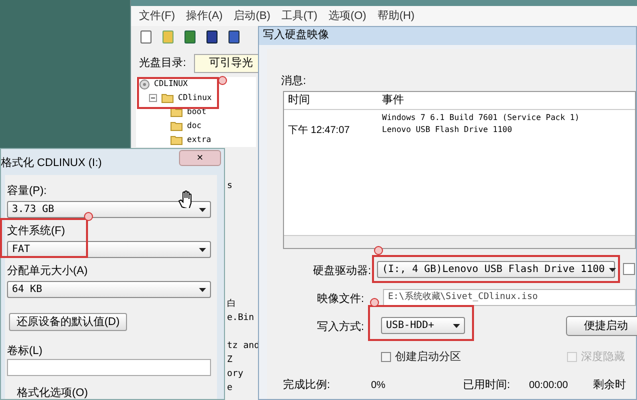 The height and width of the screenshot is (400, 637). Describe the element at coordinates (609, 385) in the screenshot. I see `label: 剩余时` at that location.